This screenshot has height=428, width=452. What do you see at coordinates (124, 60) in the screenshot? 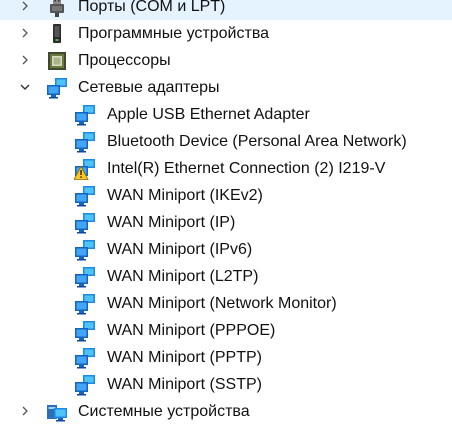
I see `tree-category-label: Процессоры` at bounding box center [124, 60].